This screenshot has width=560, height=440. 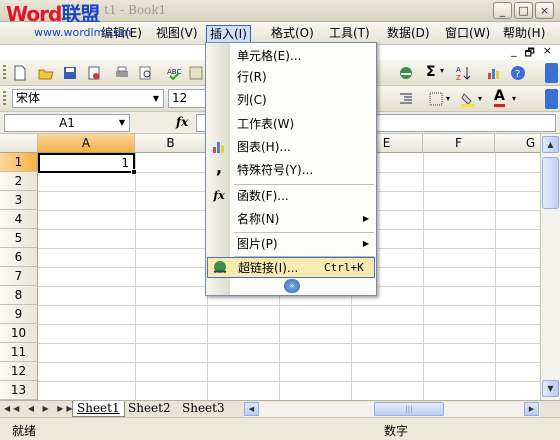 What do you see at coordinates (19, 257) in the screenshot?
I see `row-header: 6` at bounding box center [19, 257].